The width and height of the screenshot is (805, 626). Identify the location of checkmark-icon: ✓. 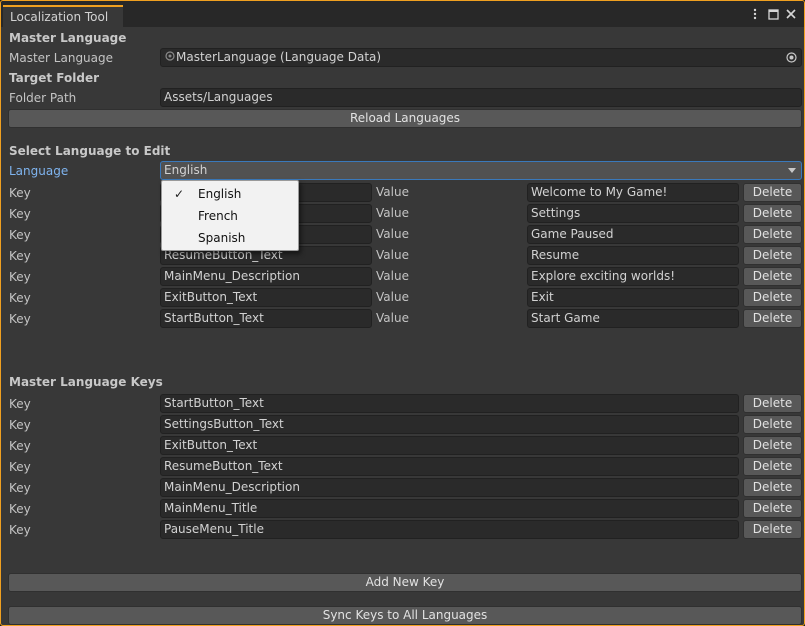
(179, 194).